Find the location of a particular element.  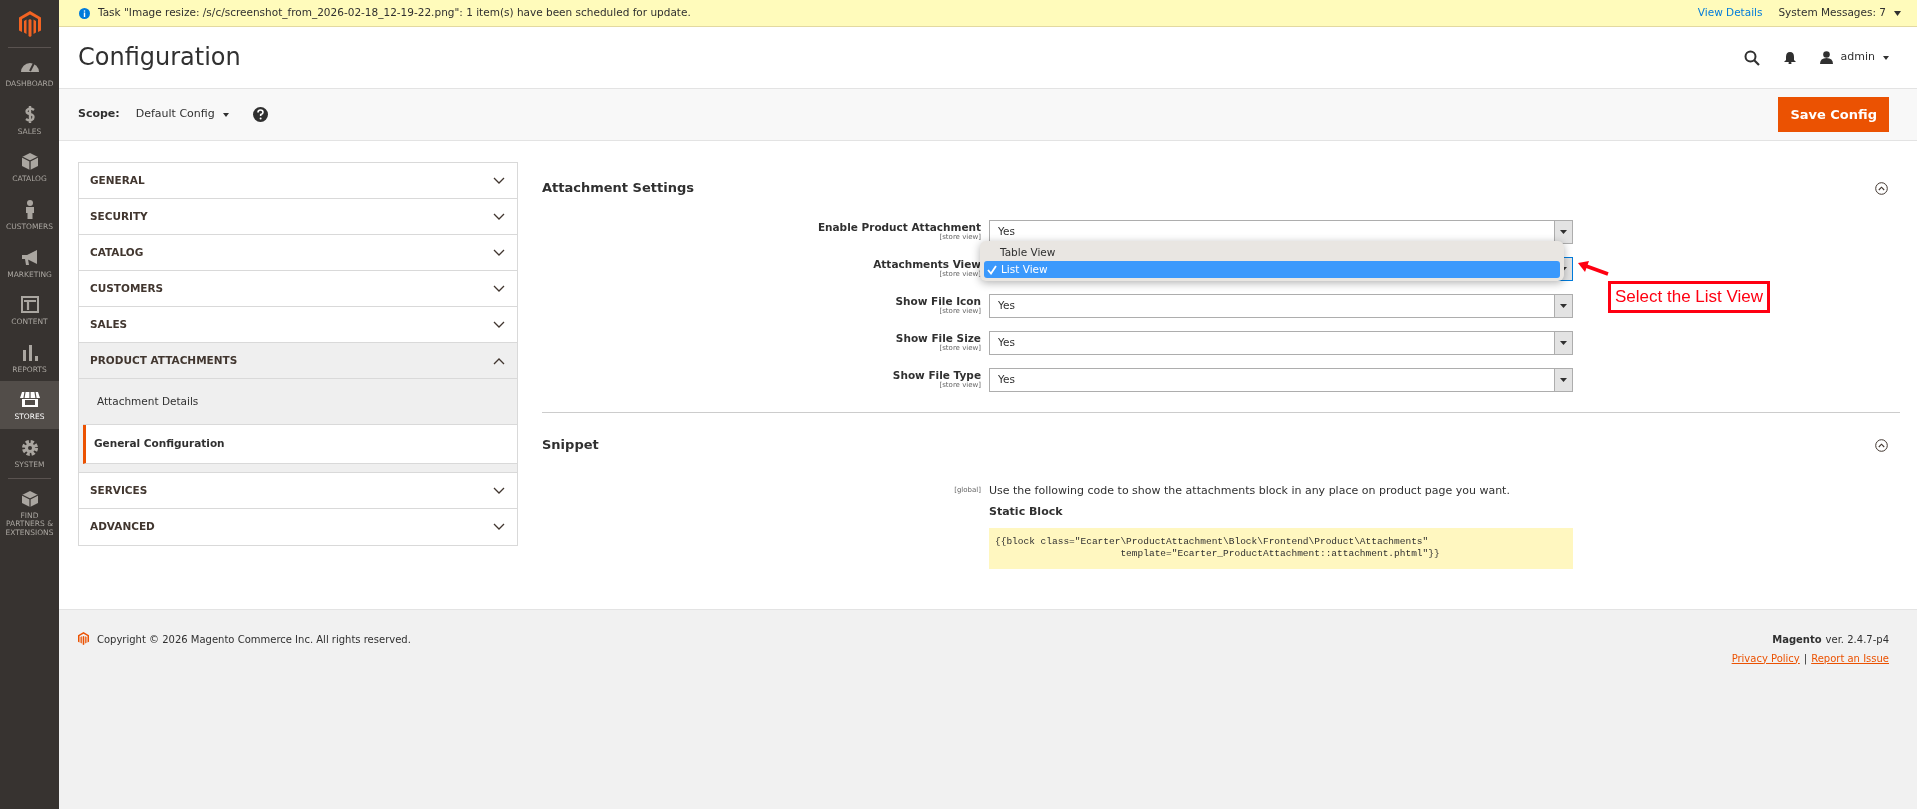

brand-name: Magento is located at coordinates (1797, 639).